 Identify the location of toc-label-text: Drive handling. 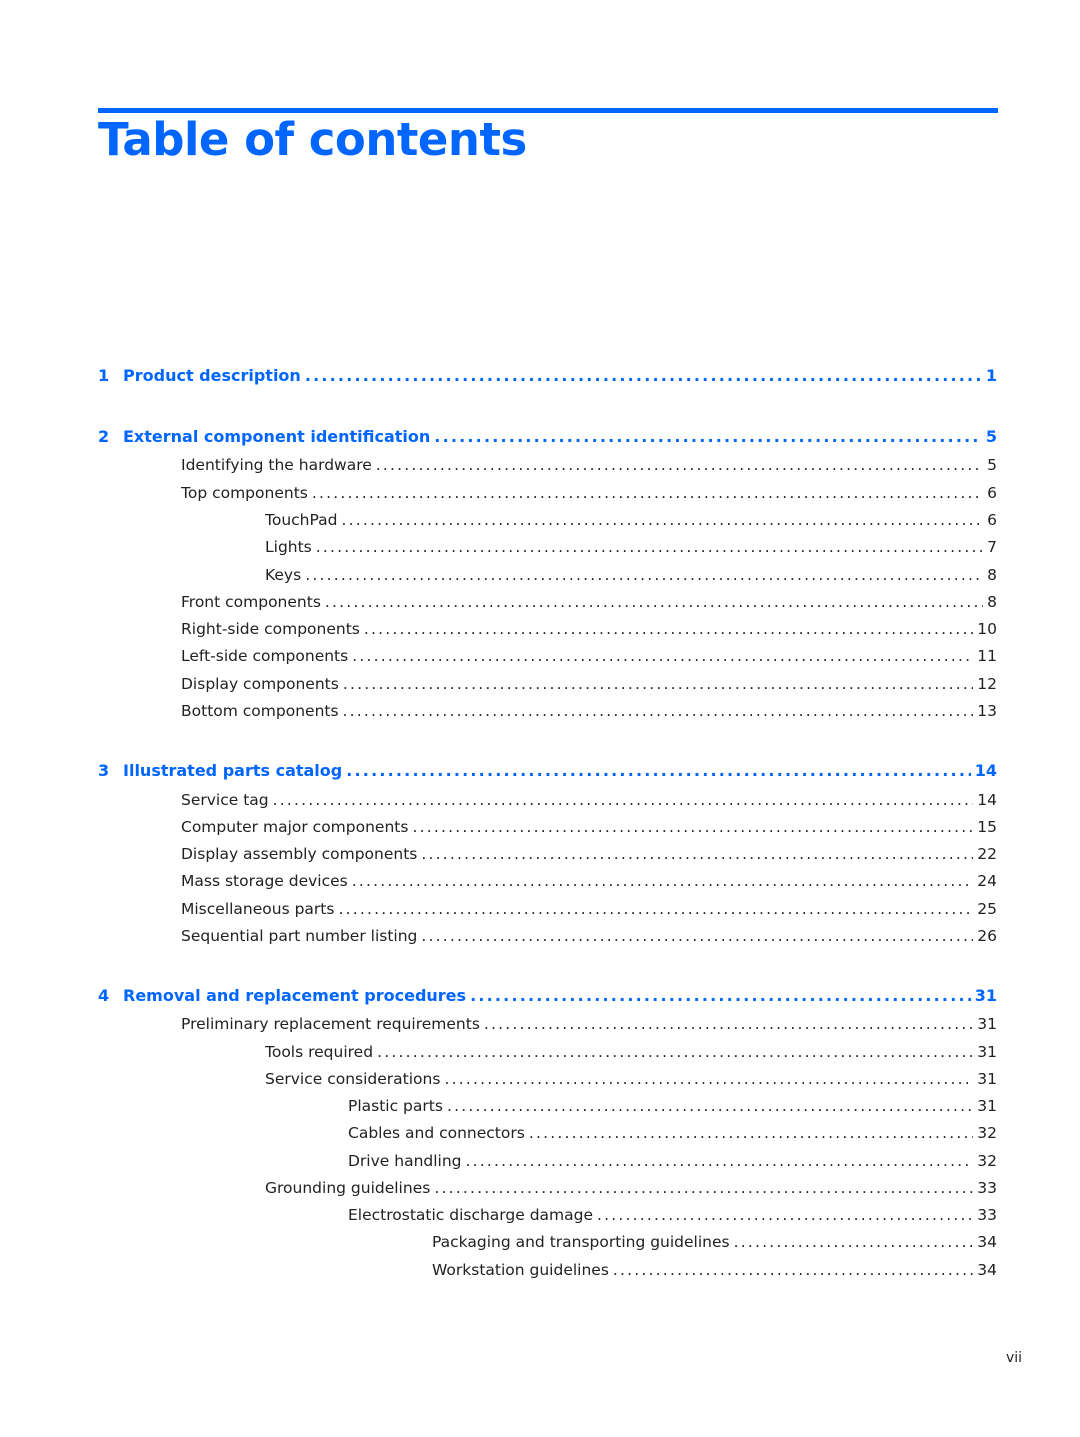
(405, 1161).